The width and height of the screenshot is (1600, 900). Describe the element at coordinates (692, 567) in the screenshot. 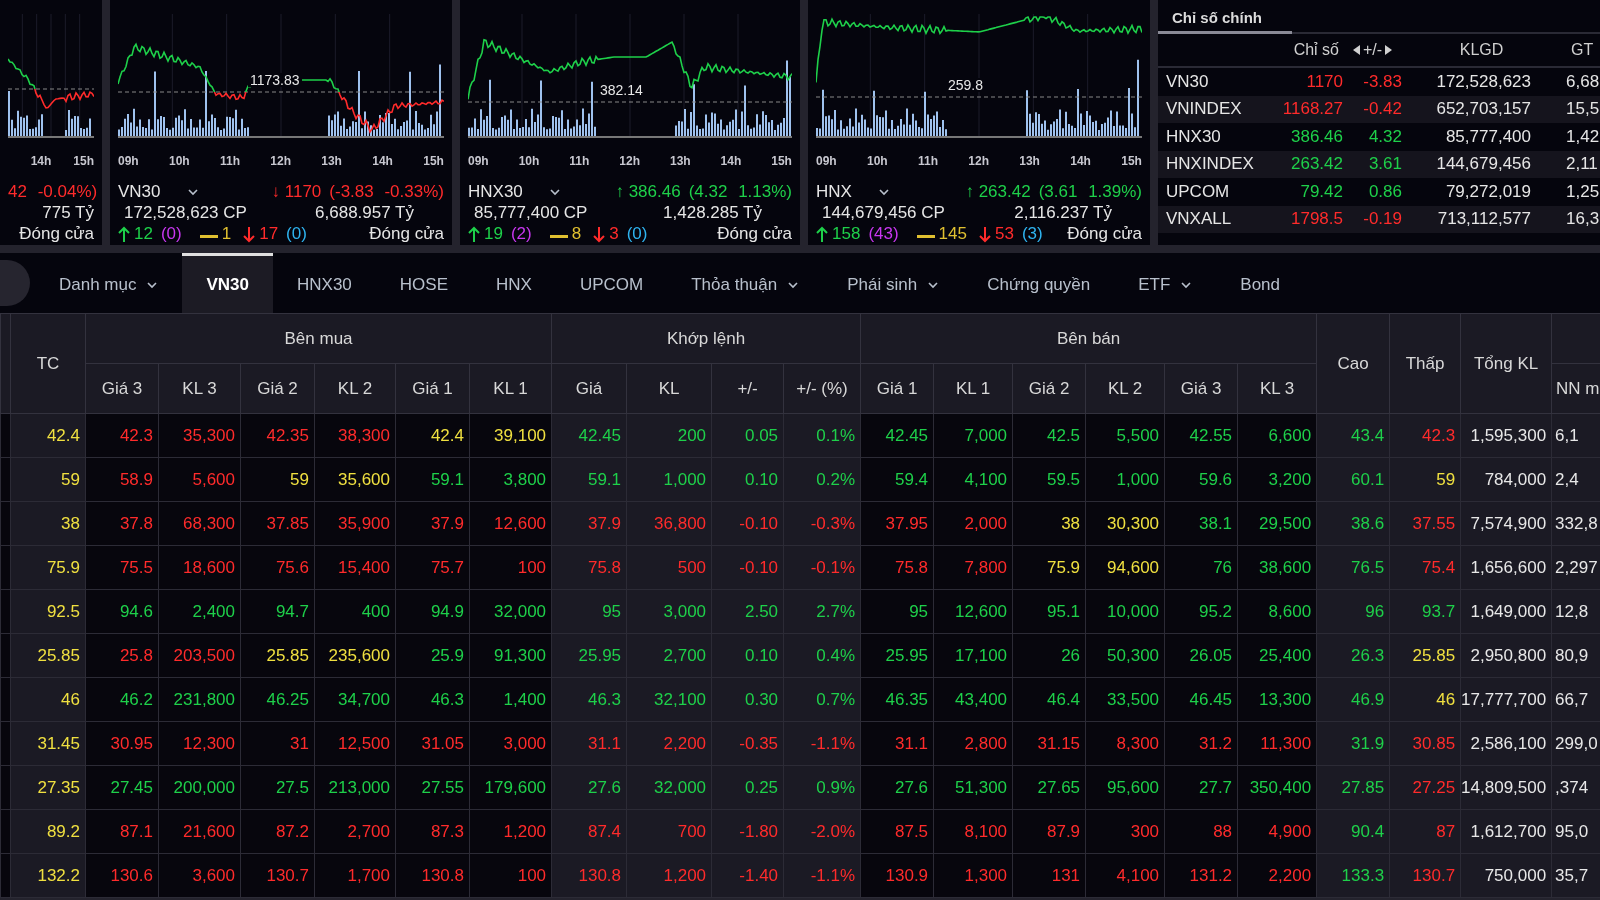

I see `table-cell: 500` at that location.